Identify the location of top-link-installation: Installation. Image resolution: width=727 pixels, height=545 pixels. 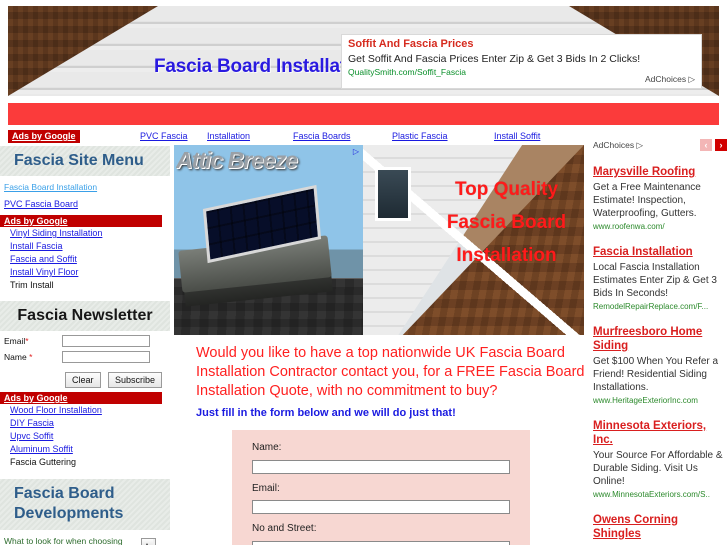
(228, 136).